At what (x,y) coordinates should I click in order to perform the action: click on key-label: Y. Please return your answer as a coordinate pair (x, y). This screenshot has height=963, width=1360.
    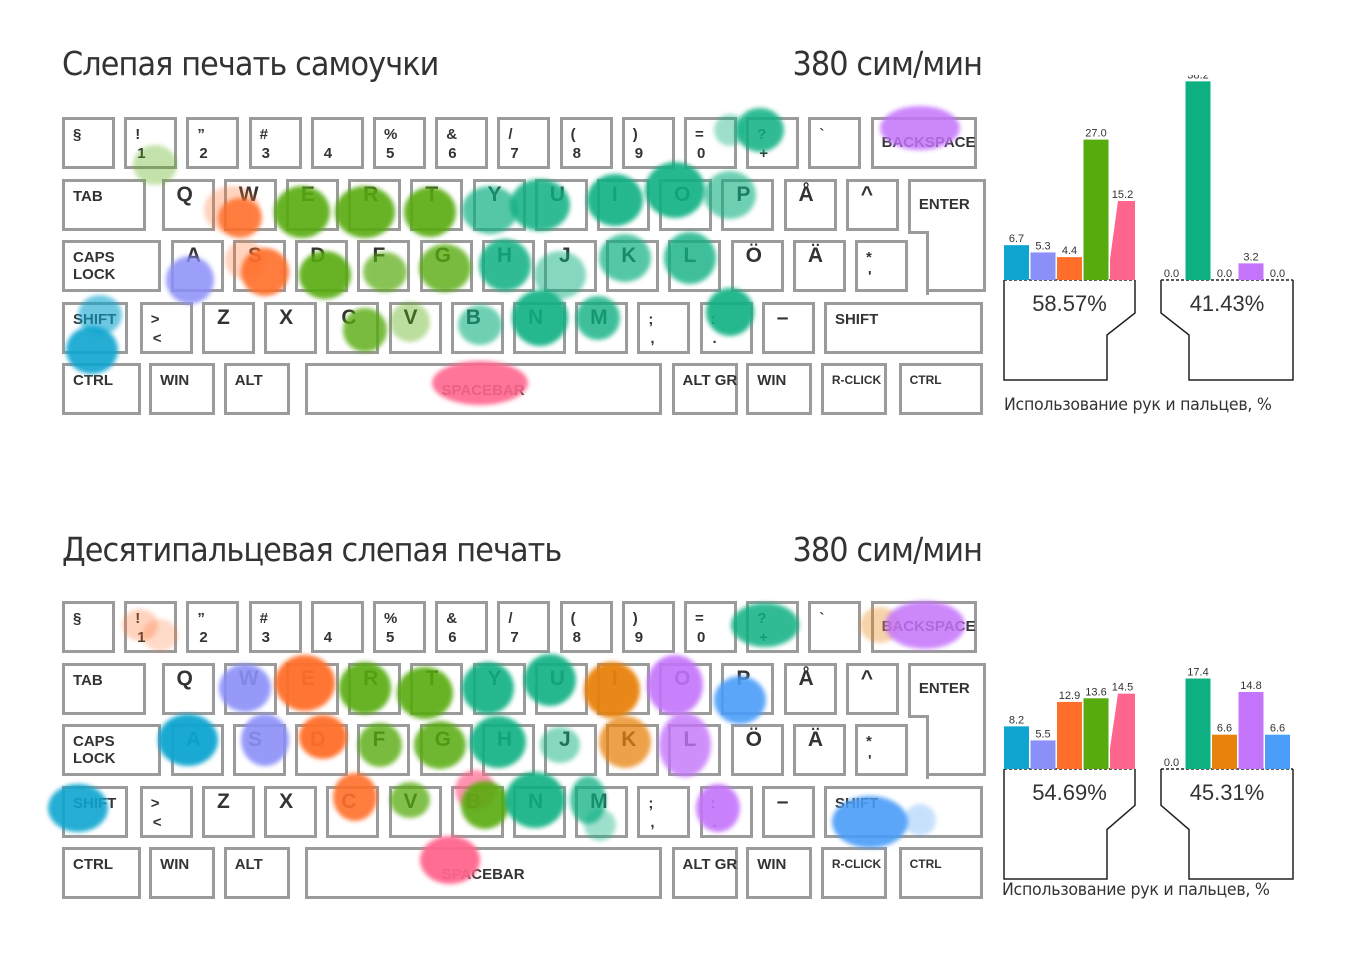
    Looking at the image, I should click on (494, 194).